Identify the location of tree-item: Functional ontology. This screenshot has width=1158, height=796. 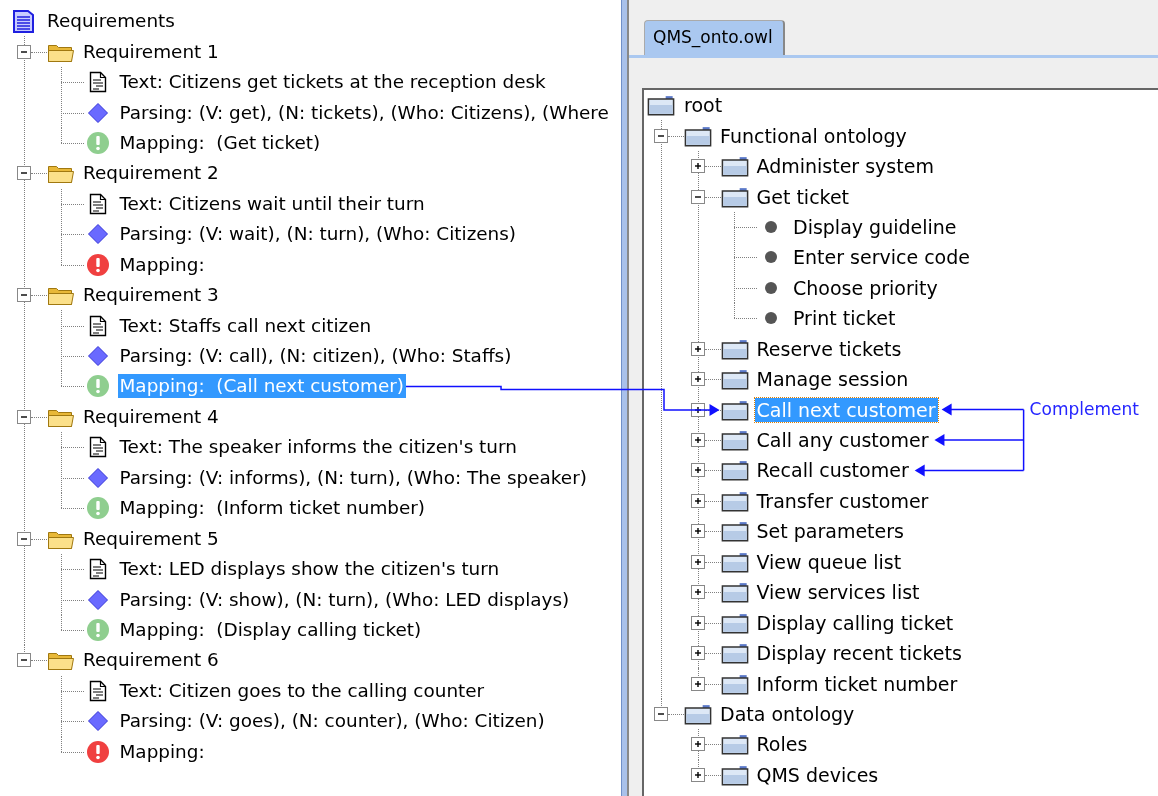
(813, 135).